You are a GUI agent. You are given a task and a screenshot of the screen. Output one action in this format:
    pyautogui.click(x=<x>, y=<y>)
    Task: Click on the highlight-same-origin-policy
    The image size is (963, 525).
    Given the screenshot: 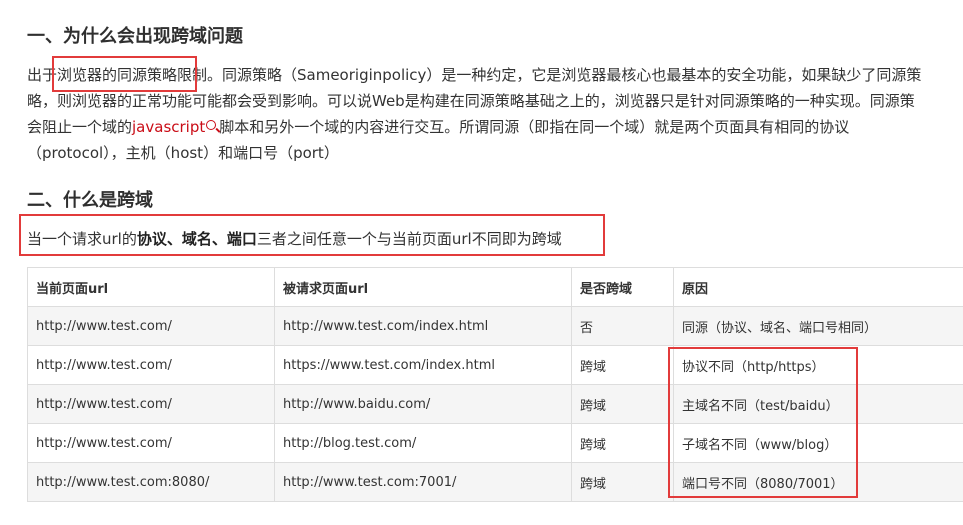 What is the action you would take?
    pyautogui.click(x=124, y=74)
    